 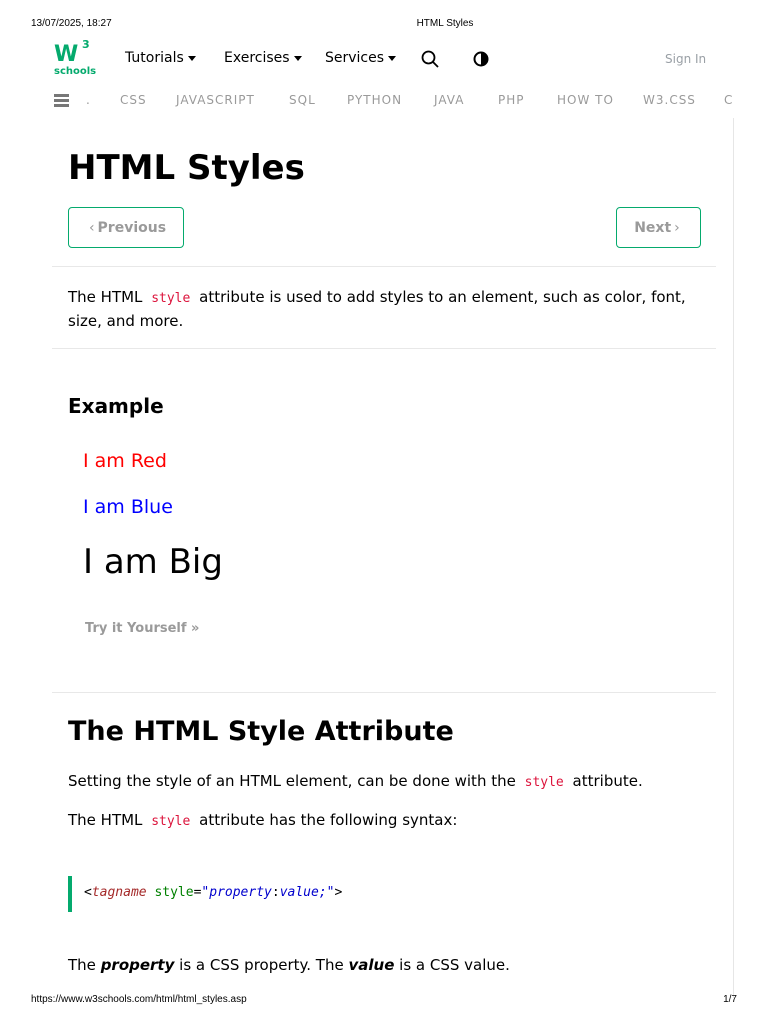 I want to click on example-red-text: I am Red, so click(x=125, y=461).